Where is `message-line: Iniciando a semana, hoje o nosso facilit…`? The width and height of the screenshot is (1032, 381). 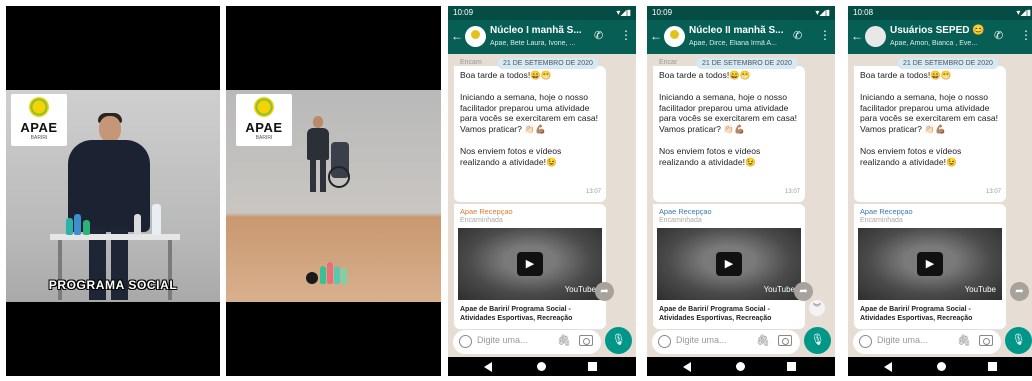
message-line: Iniciando a semana, hoje o nosso facilit… is located at coordinates (529, 113).